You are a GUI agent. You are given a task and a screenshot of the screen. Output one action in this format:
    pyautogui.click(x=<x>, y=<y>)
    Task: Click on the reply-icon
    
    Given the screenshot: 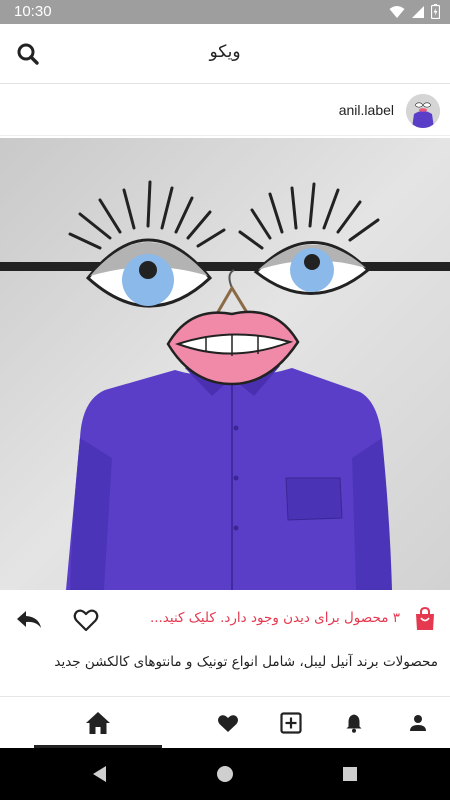 What is the action you would take?
    pyautogui.click(x=29, y=619)
    